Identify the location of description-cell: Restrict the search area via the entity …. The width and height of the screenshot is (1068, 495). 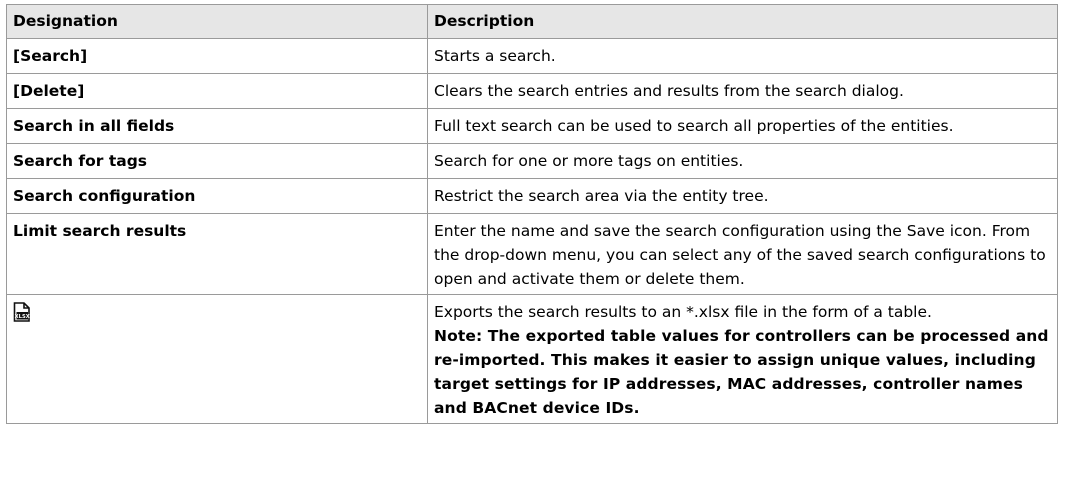
(742, 196).